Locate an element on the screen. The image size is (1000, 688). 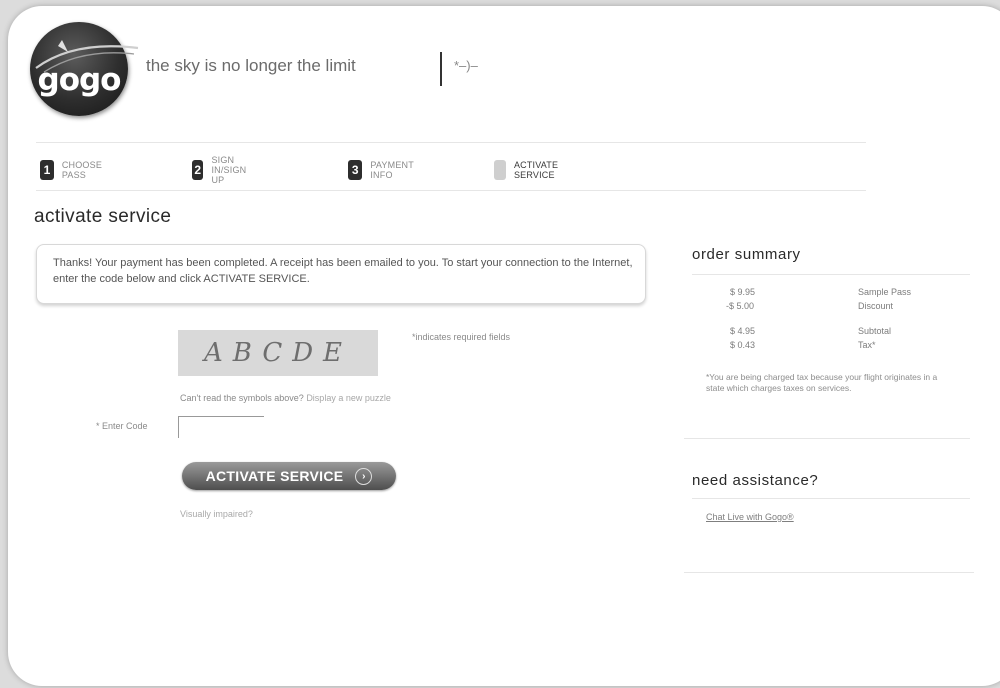
step-label: PAYMENT INFO is located at coordinates (392, 170).